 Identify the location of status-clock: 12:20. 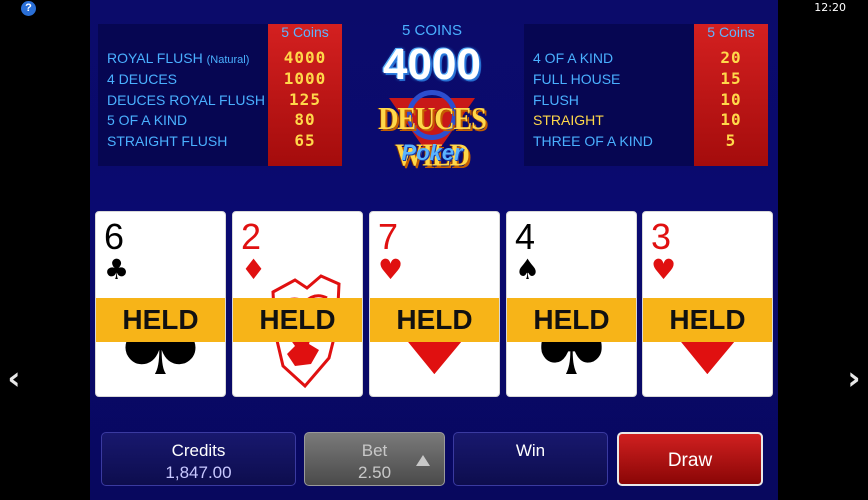
(830, 7).